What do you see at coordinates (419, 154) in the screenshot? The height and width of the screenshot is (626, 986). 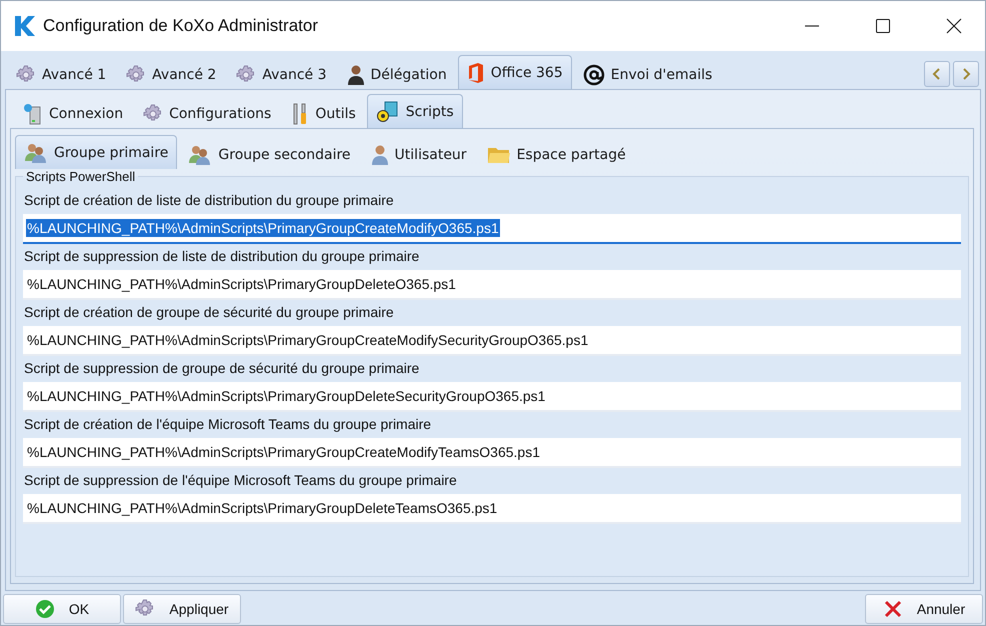 I see `script-tab: Utilisateur` at bounding box center [419, 154].